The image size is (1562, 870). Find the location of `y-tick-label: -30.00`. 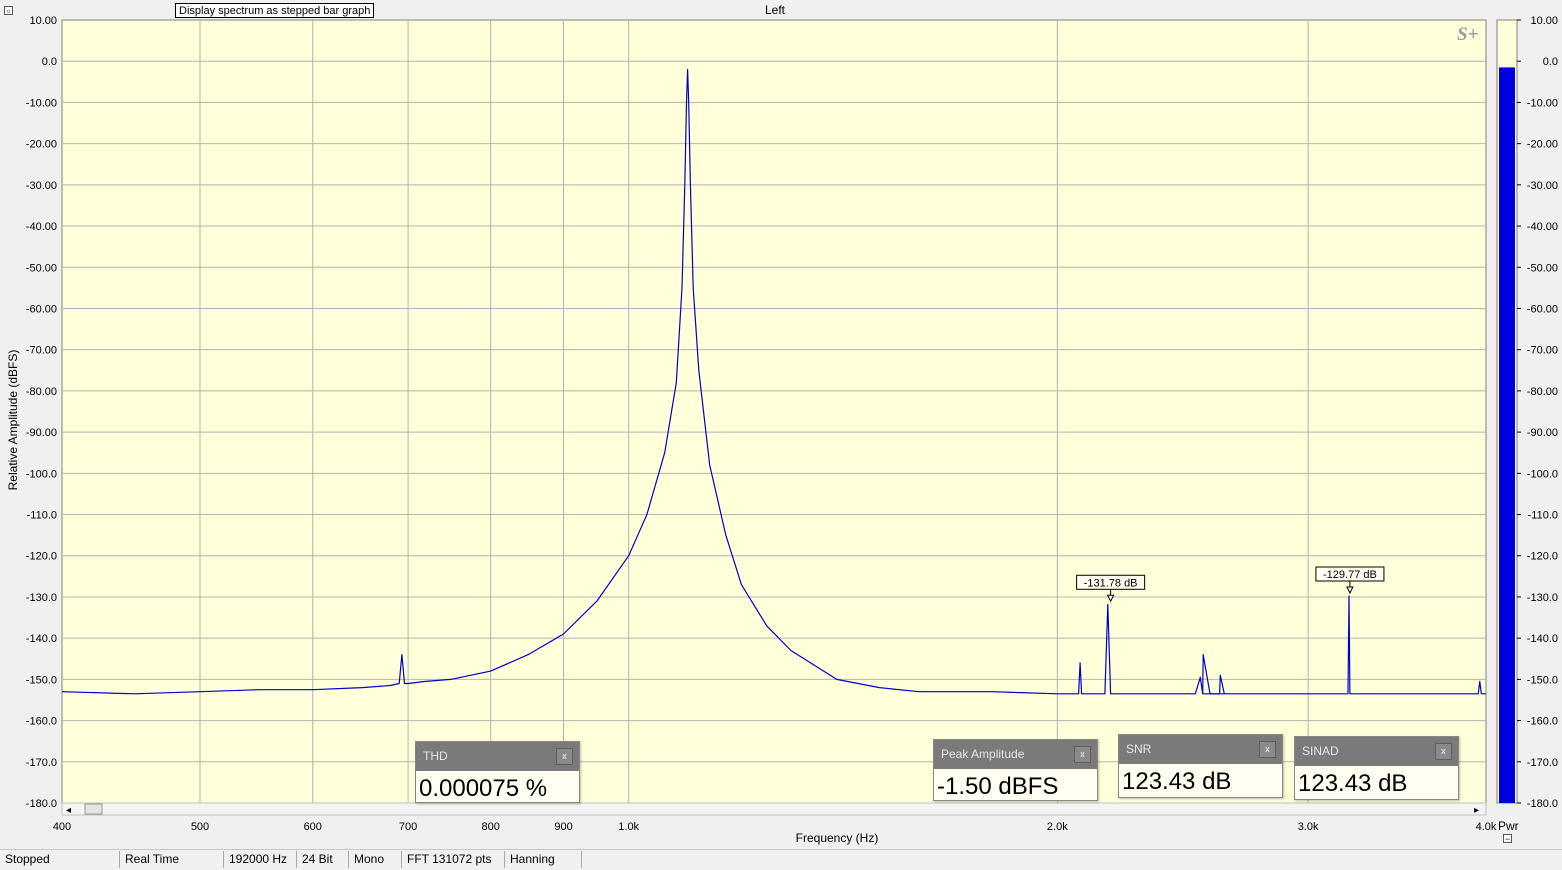

y-tick-label: -30.00 is located at coordinates (41, 186).